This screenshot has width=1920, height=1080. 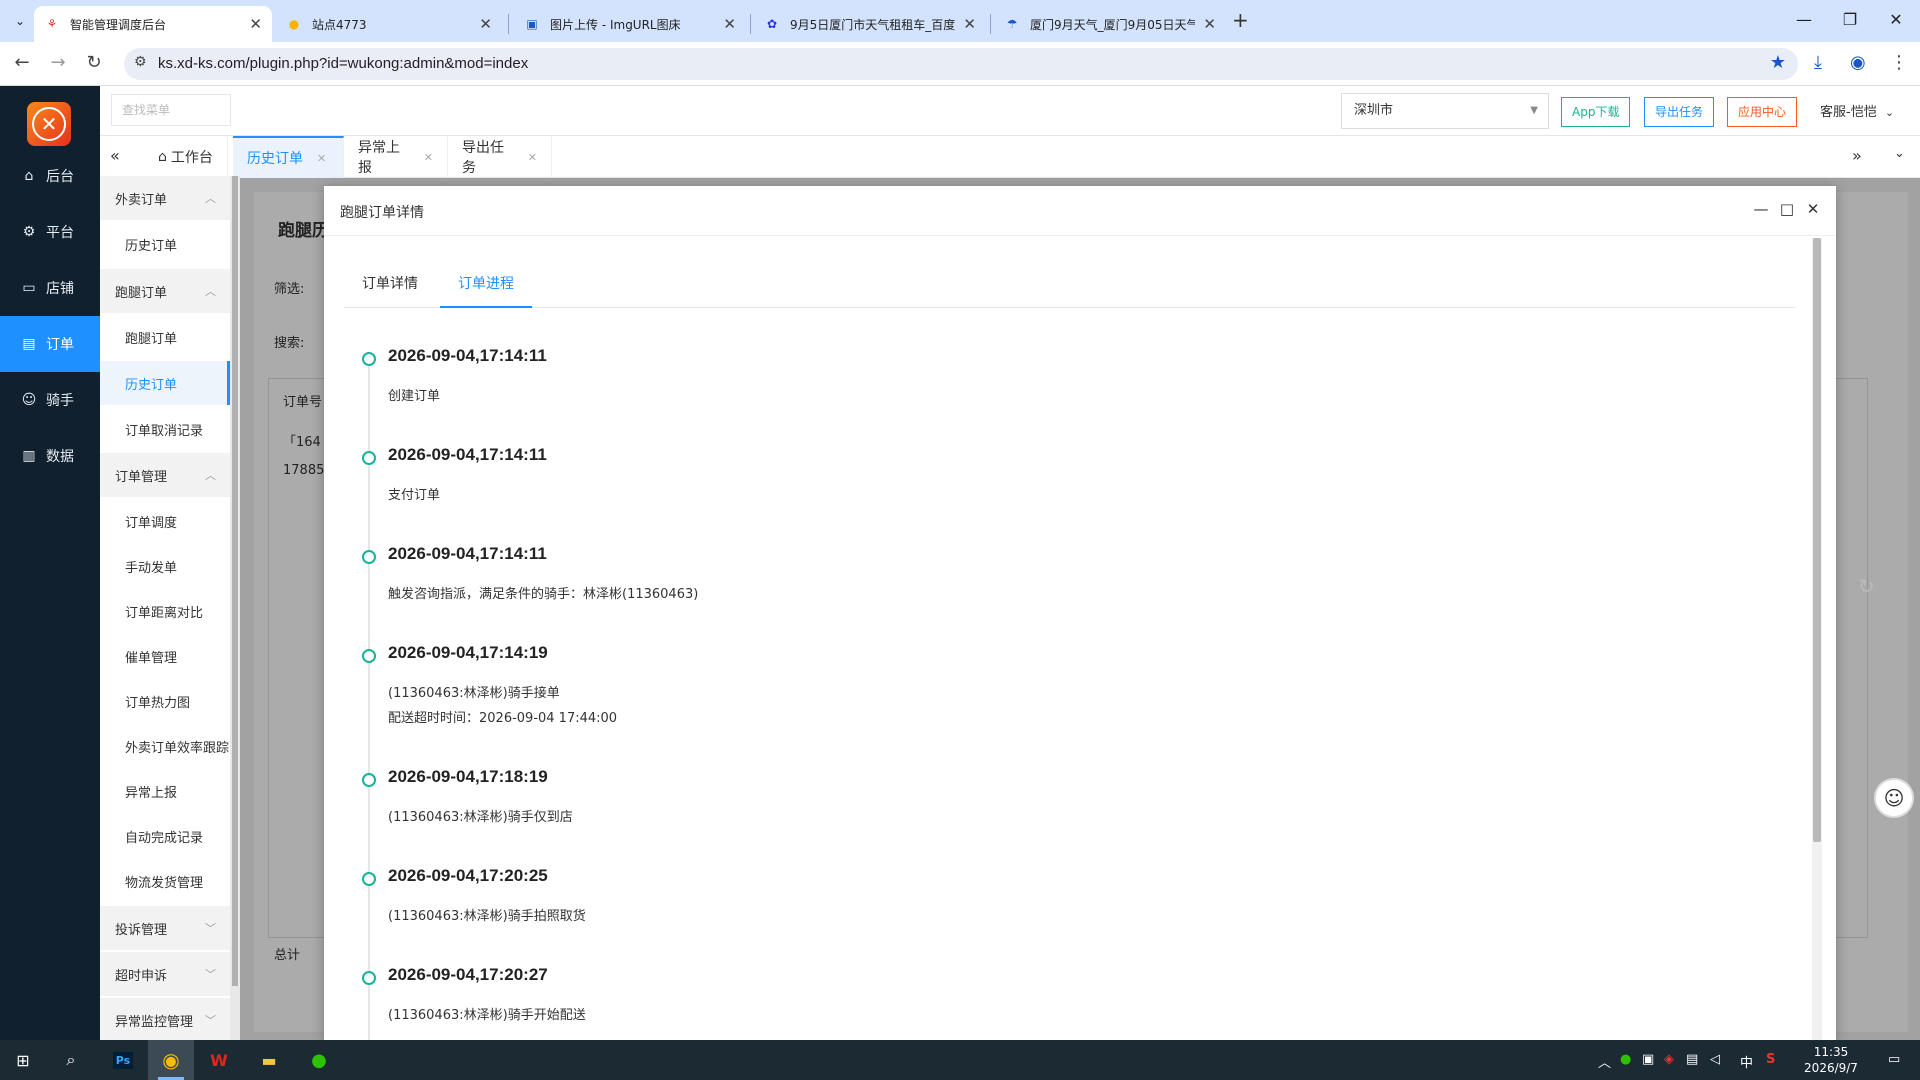 I want to click on maximize-icon: □, so click(x=1787, y=209).